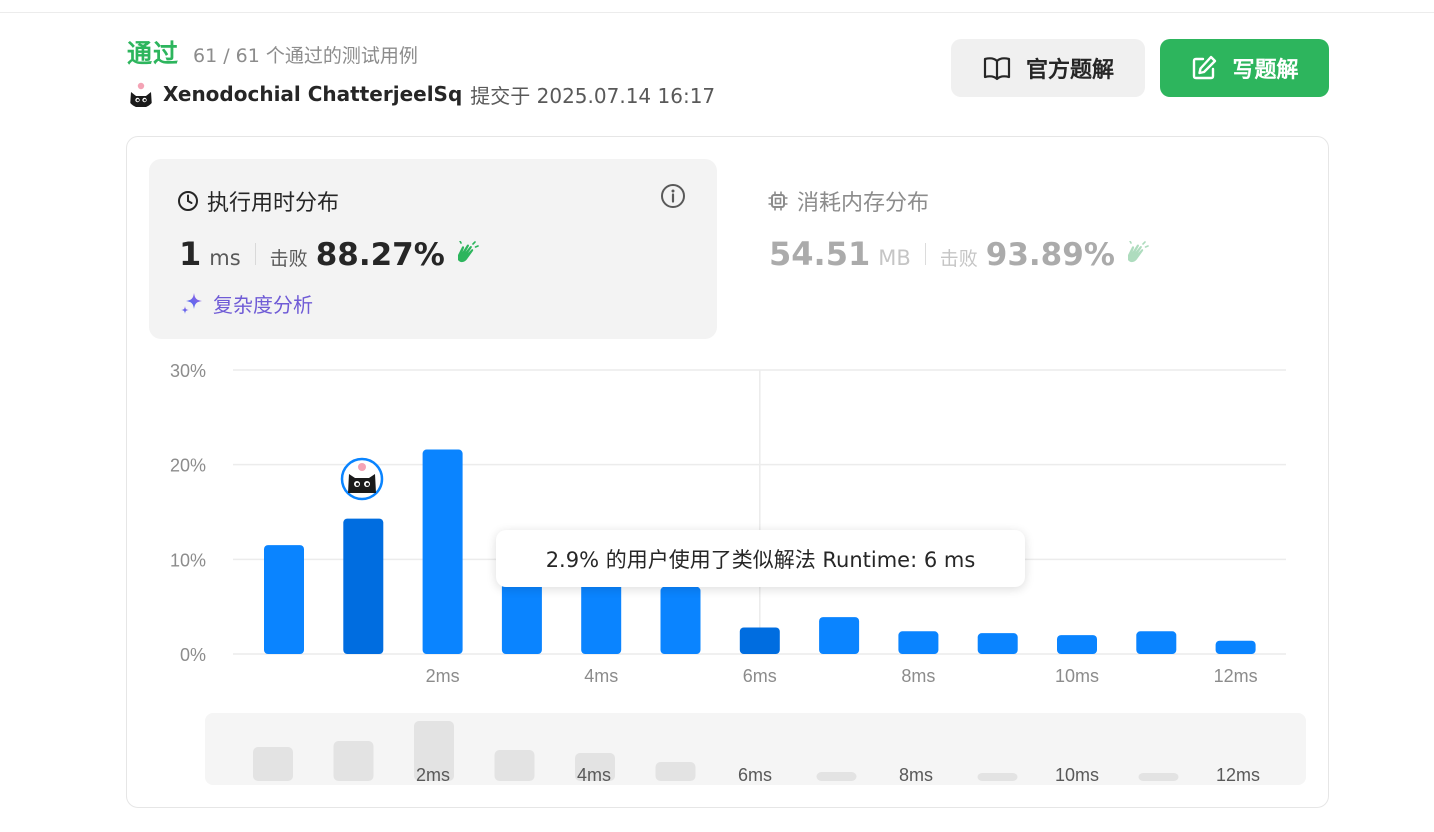 The image size is (1434, 832). I want to click on y-tick-label: 10%, so click(188, 560).